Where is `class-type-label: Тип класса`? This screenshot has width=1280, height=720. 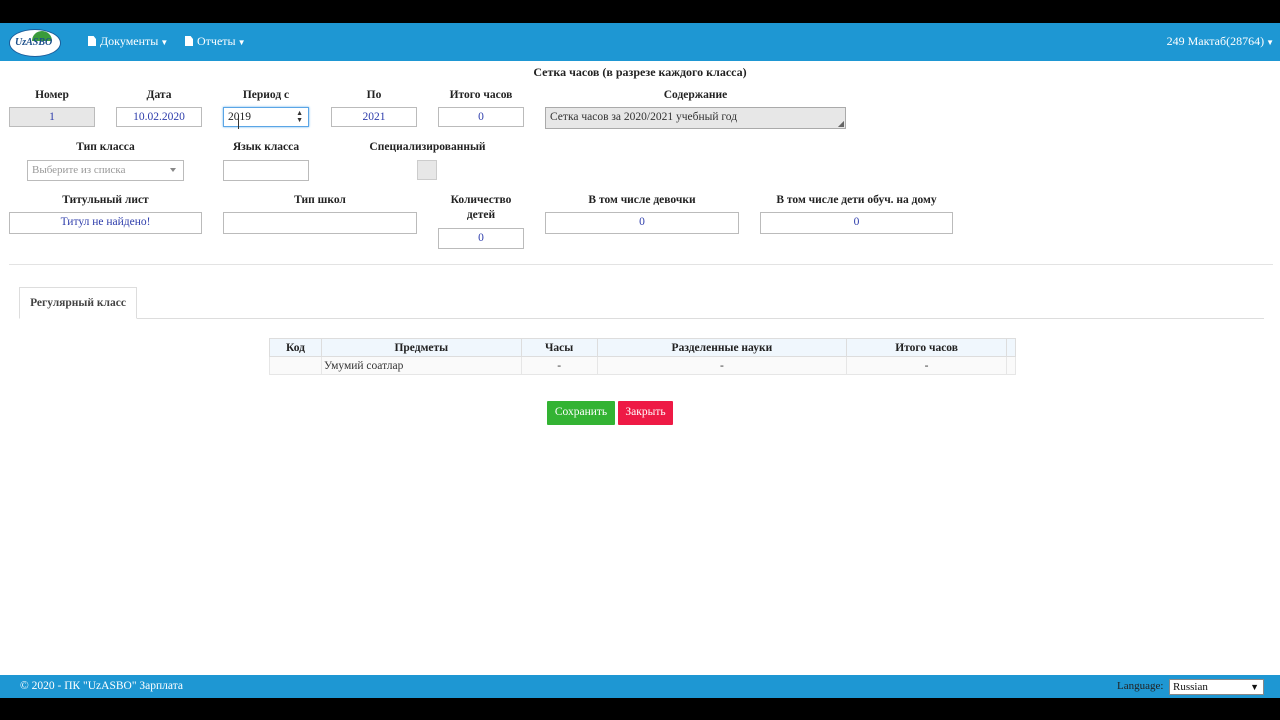 class-type-label: Тип класса is located at coordinates (105, 147).